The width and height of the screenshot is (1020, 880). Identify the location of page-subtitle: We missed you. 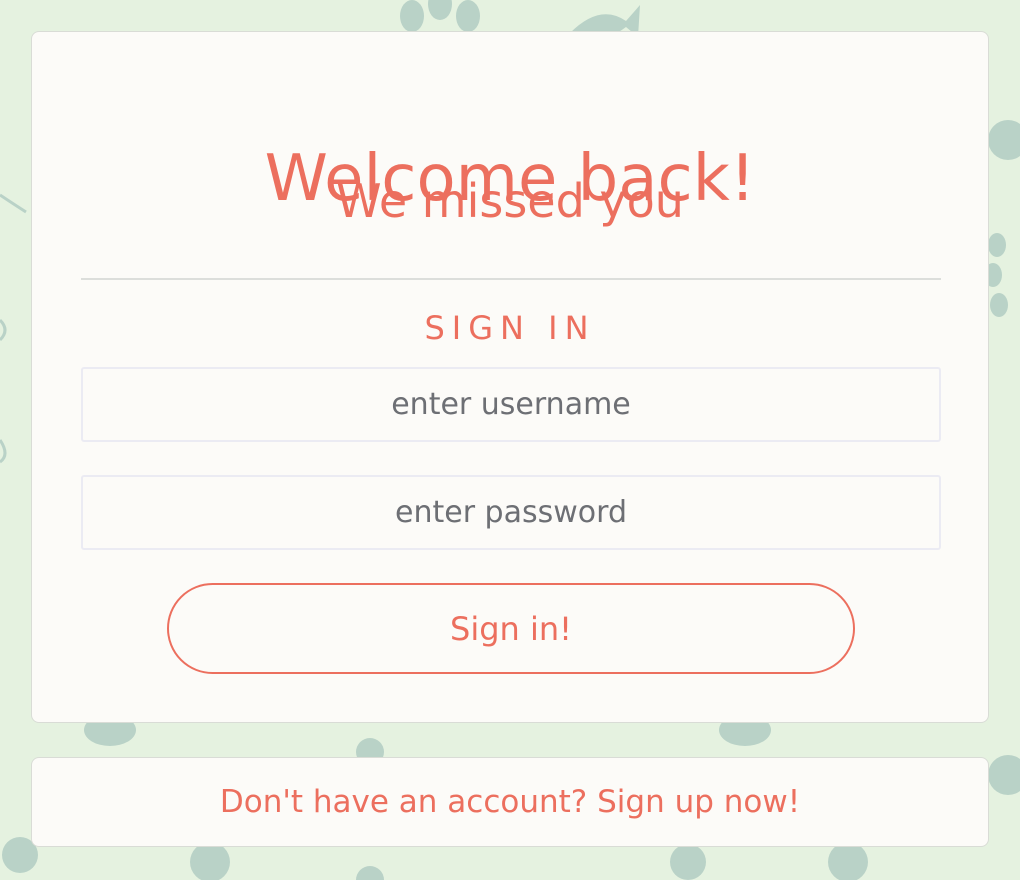
(510, 201).